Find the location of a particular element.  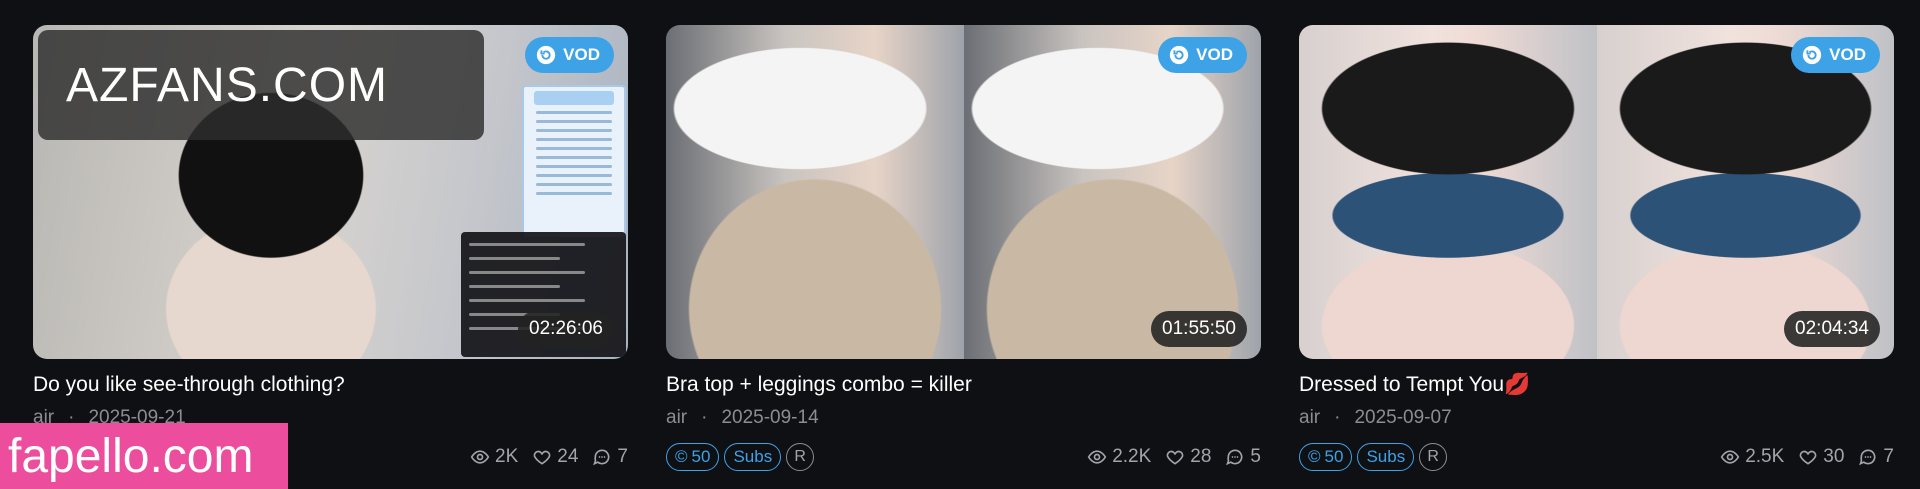

video-stats: 2.5K 30 7 is located at coordinates (1807, 457).